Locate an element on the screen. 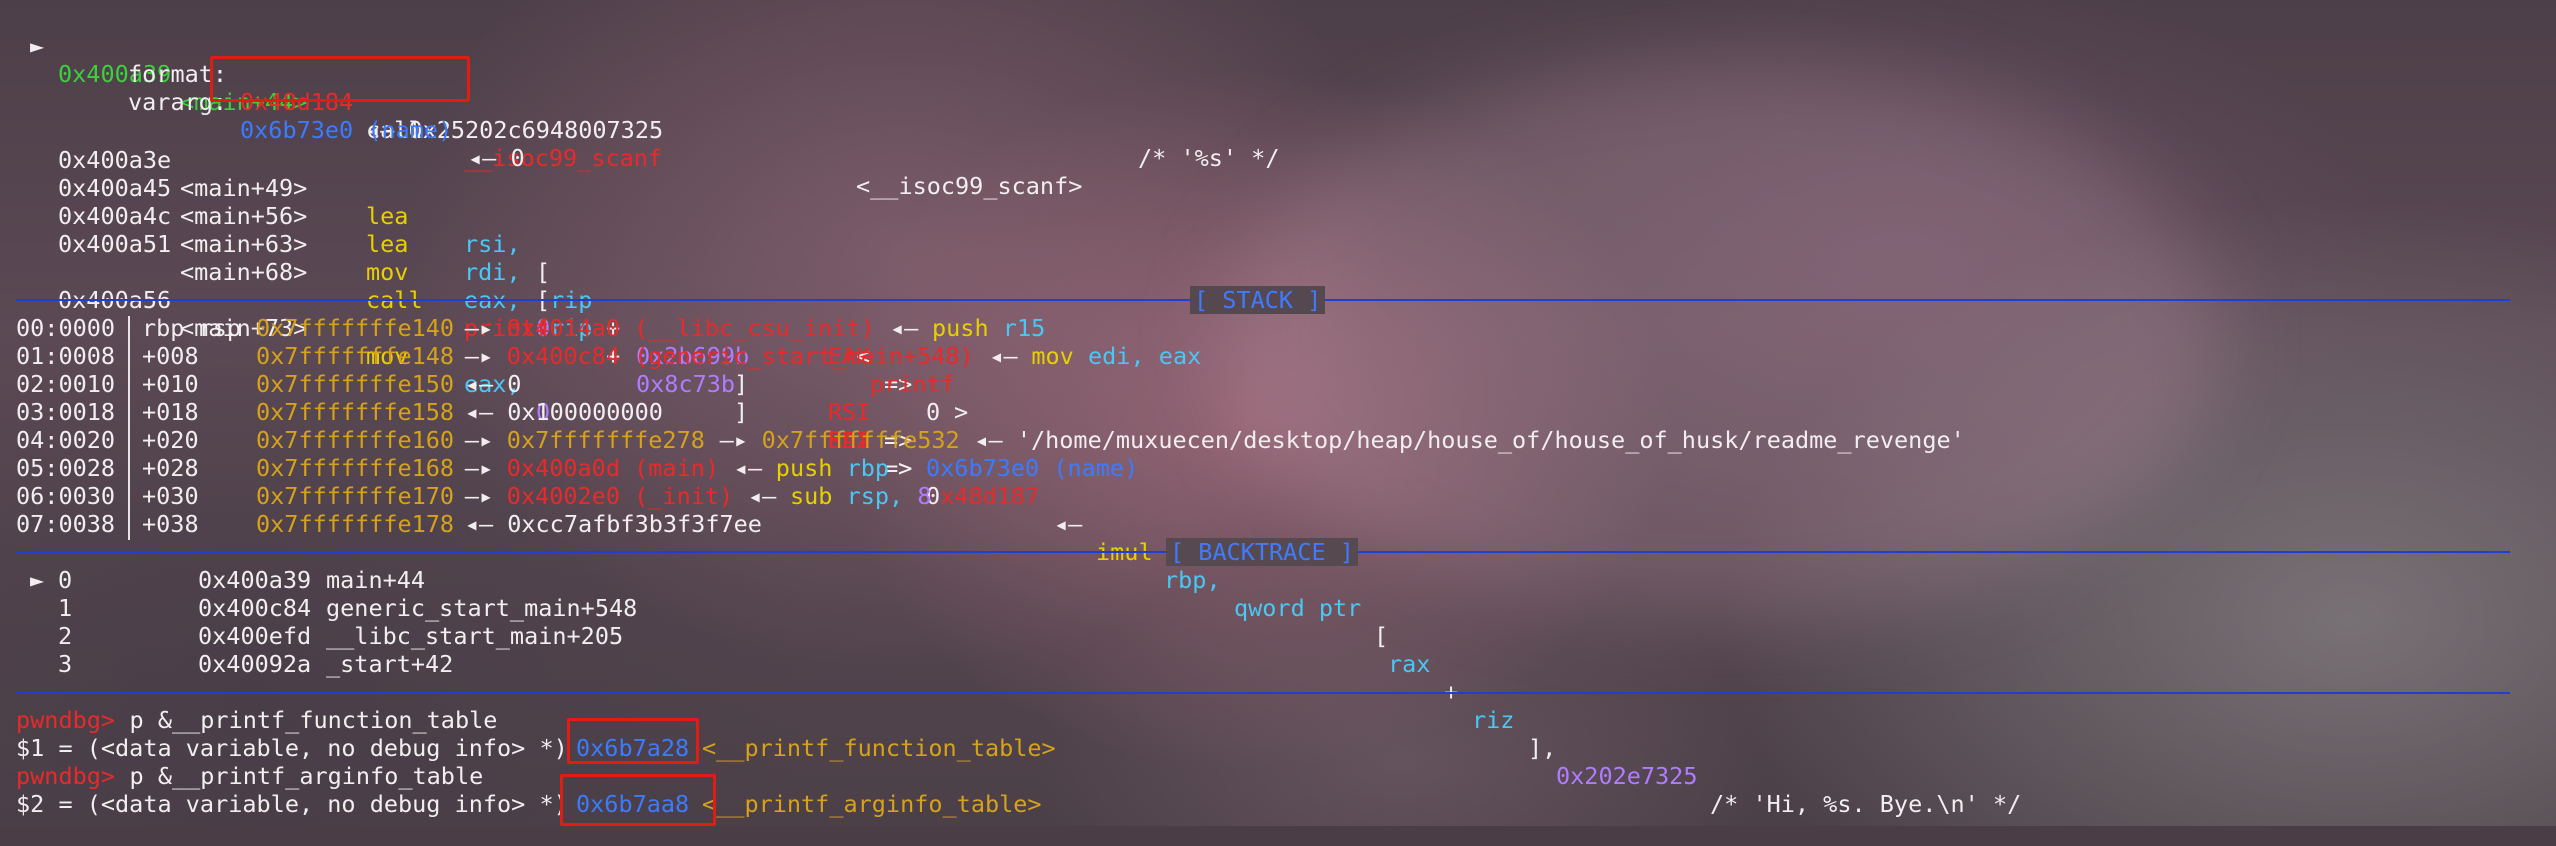 This screenshot has width=2556, height=846. stack-offset: +020 is located at coordinates (170, 440).